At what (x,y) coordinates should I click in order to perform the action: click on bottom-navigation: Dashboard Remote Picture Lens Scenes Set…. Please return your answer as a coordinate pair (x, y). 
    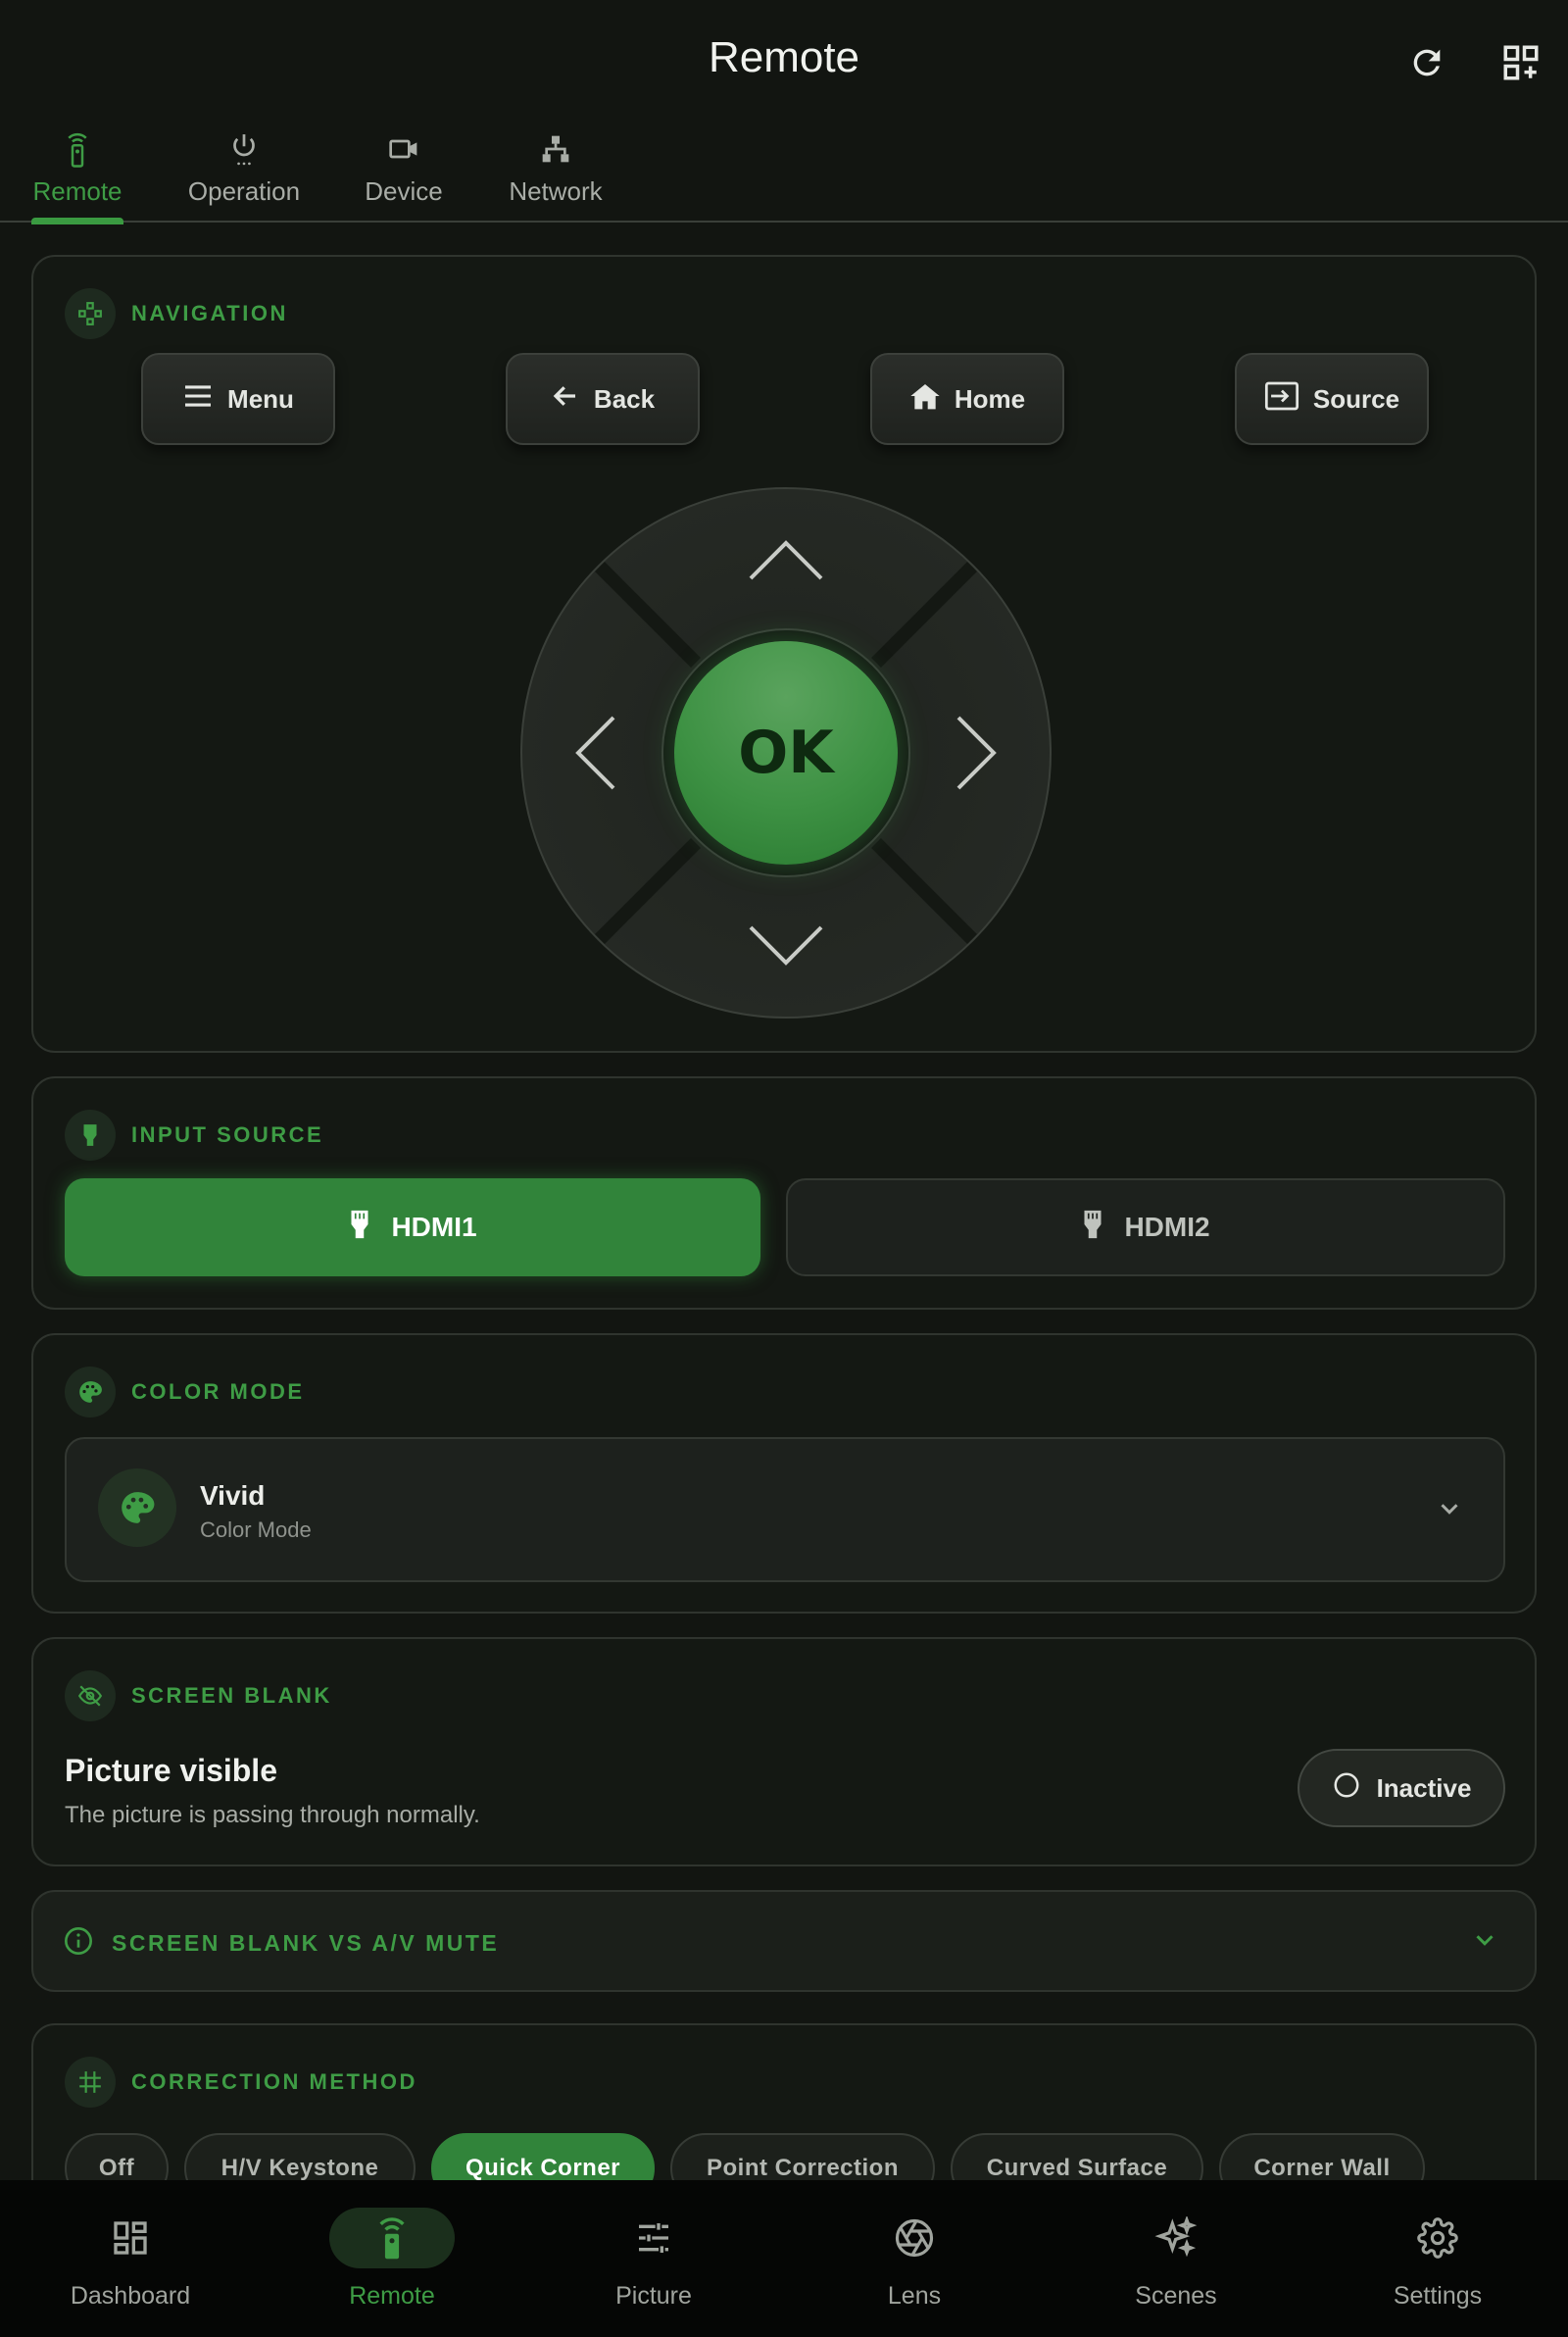
    Looking at the image, I should click on (784, 2258).